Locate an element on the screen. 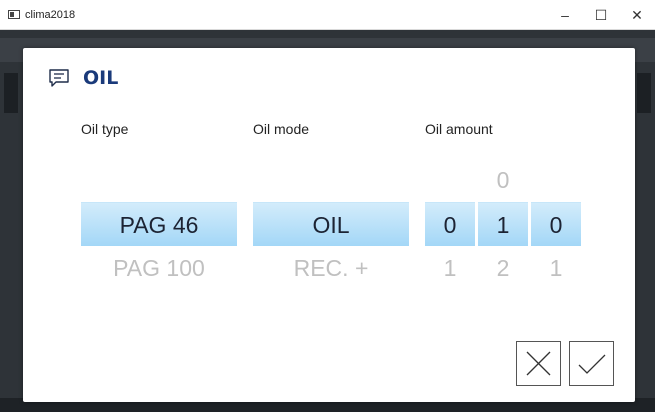 The height and width of the screenshot is (412, 655). close-window-button: ✕ is located at coordinates (637, 15).